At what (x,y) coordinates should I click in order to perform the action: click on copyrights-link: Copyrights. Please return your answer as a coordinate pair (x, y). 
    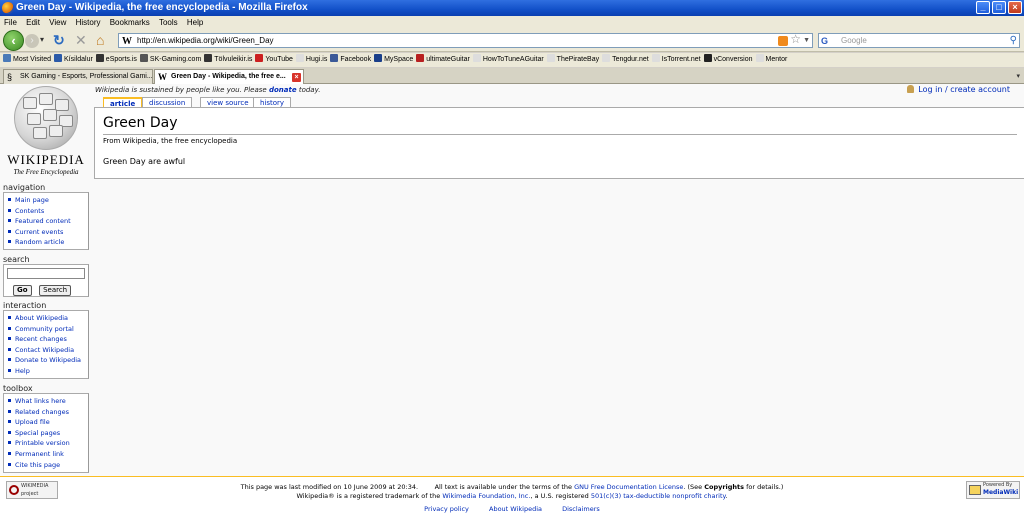
    Looking at the image, I should click on (724, 487).